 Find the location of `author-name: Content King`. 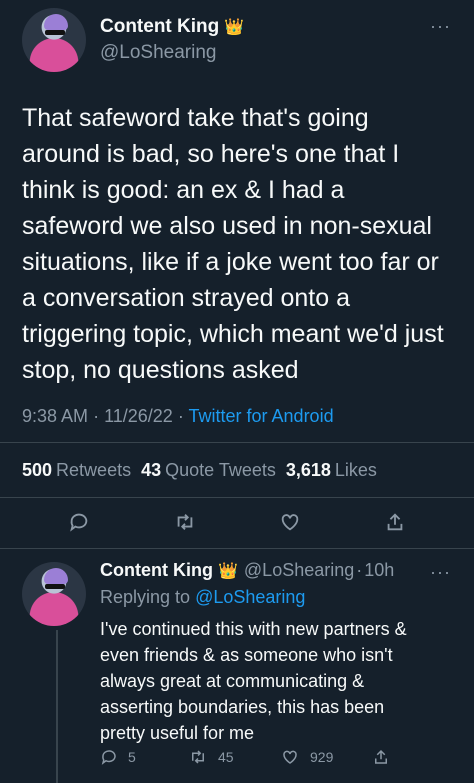

author-name: Content King is located at coordinates (159, 27).